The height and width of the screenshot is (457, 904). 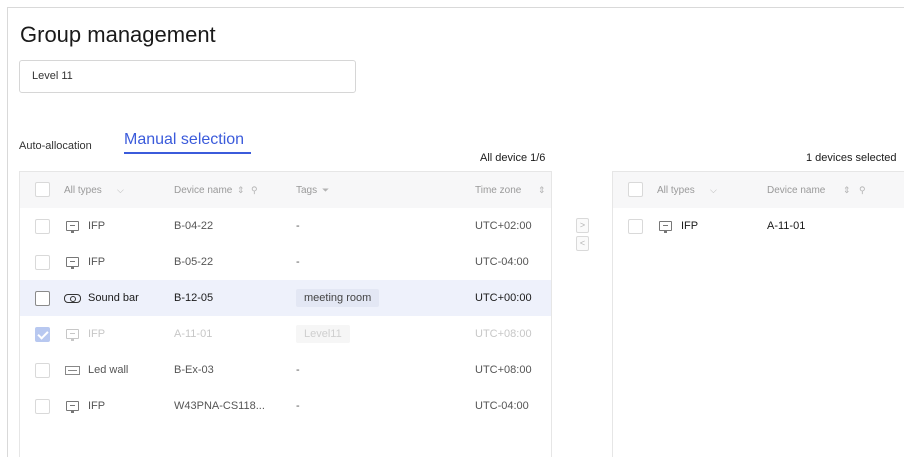 What do you see at coordinates (307, 190) in the screenshot?
I see `column-header-tags: Tags` at bounding box center [307, 190].